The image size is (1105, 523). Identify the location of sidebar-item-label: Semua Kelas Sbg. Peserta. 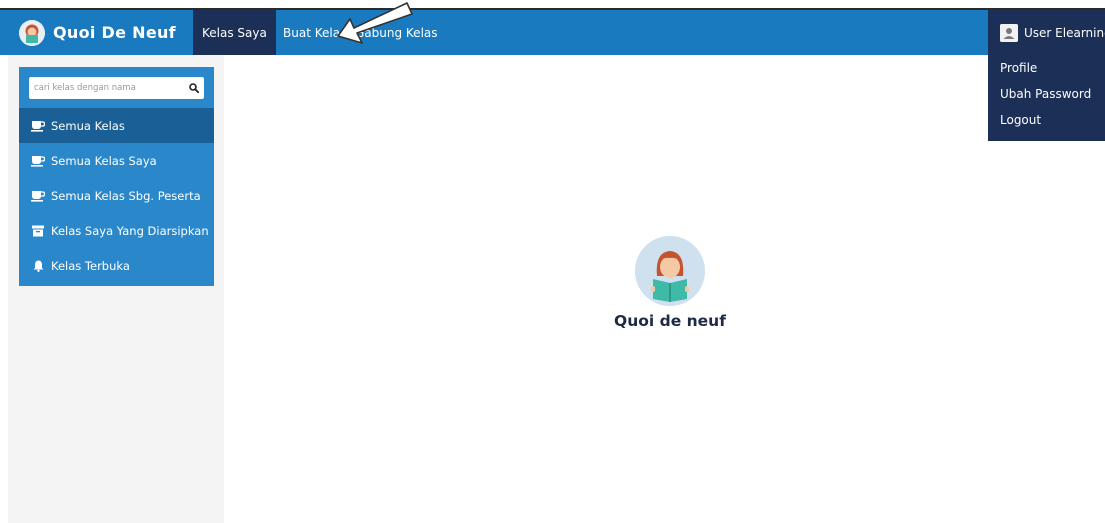
(126, 195).